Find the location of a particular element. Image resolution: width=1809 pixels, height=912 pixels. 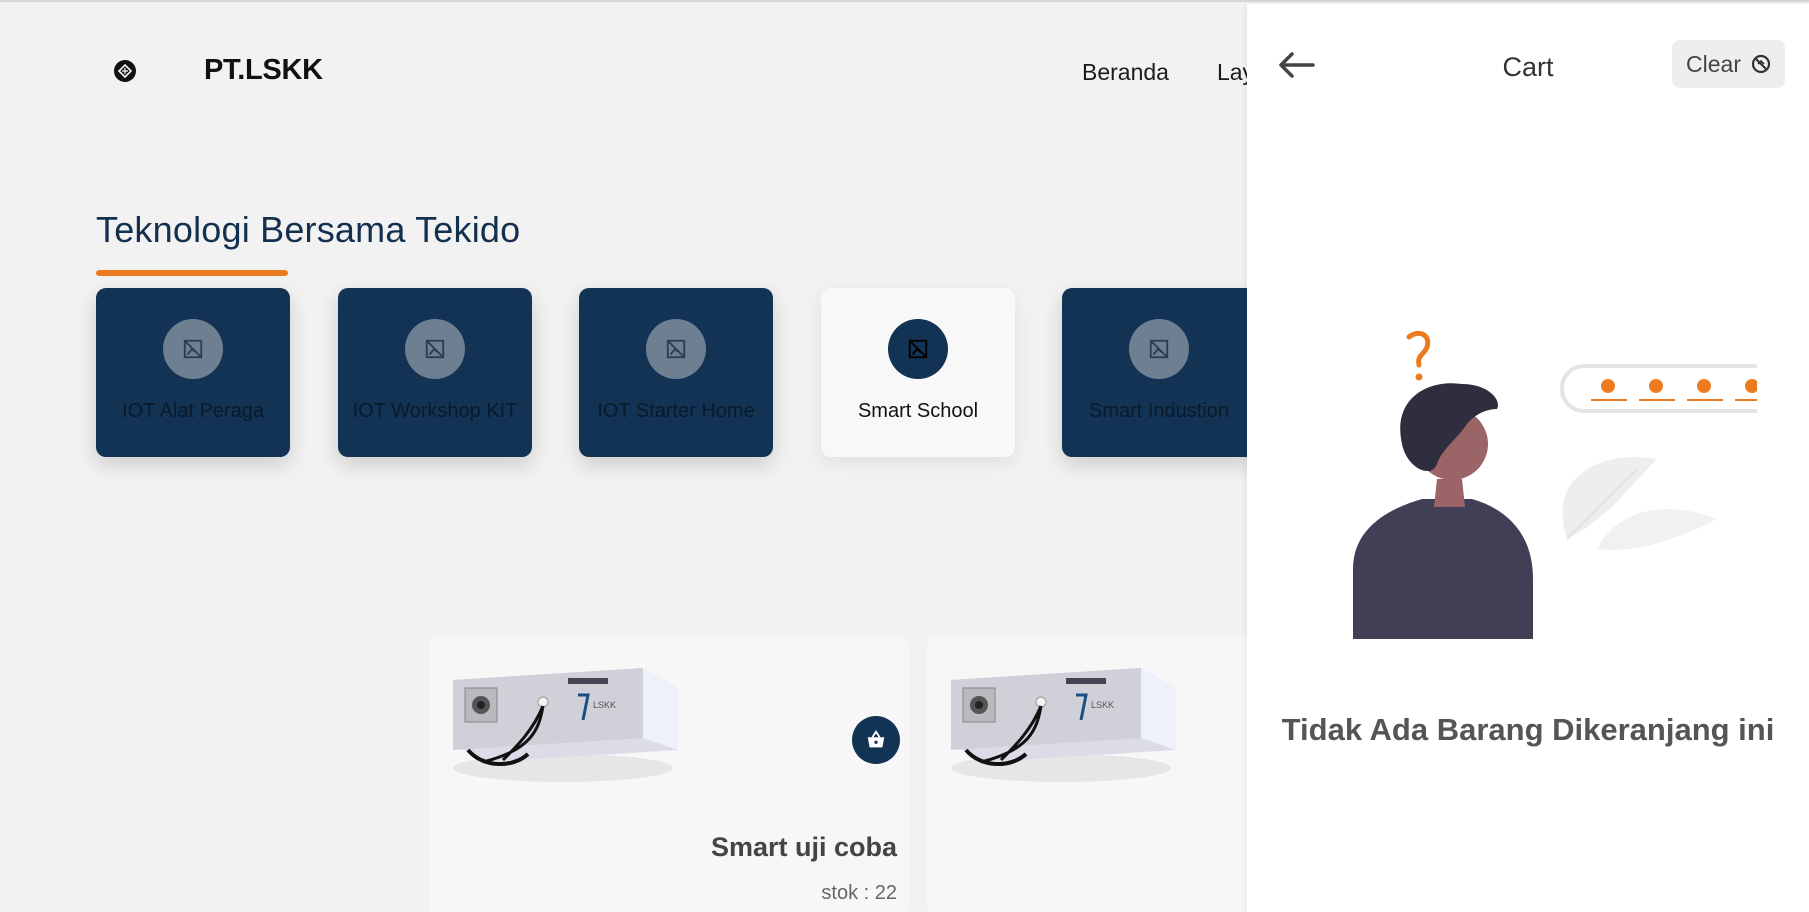

category-label: IOT Alat Peraga is located at coordinates (193, 411).